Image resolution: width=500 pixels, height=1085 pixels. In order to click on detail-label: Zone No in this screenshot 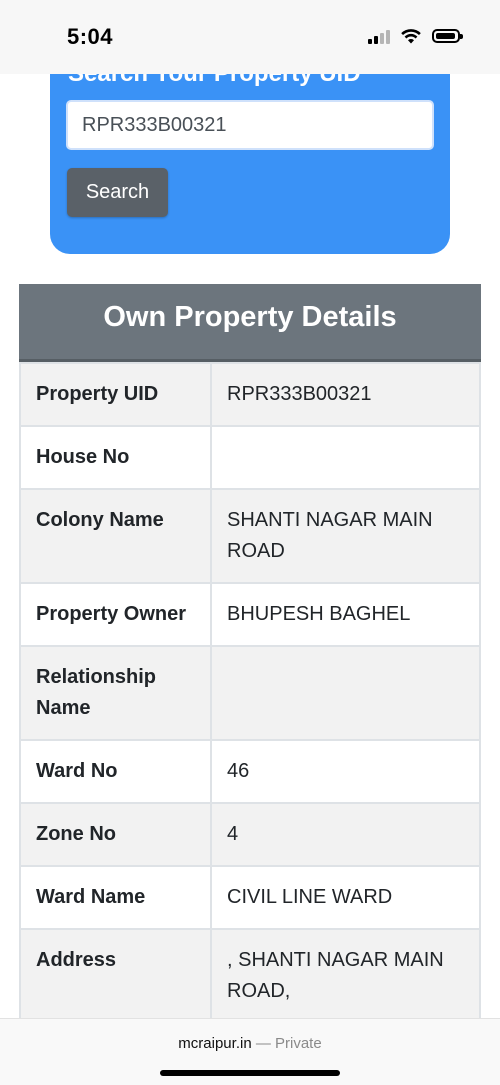, I will do `click(115, 834)`.